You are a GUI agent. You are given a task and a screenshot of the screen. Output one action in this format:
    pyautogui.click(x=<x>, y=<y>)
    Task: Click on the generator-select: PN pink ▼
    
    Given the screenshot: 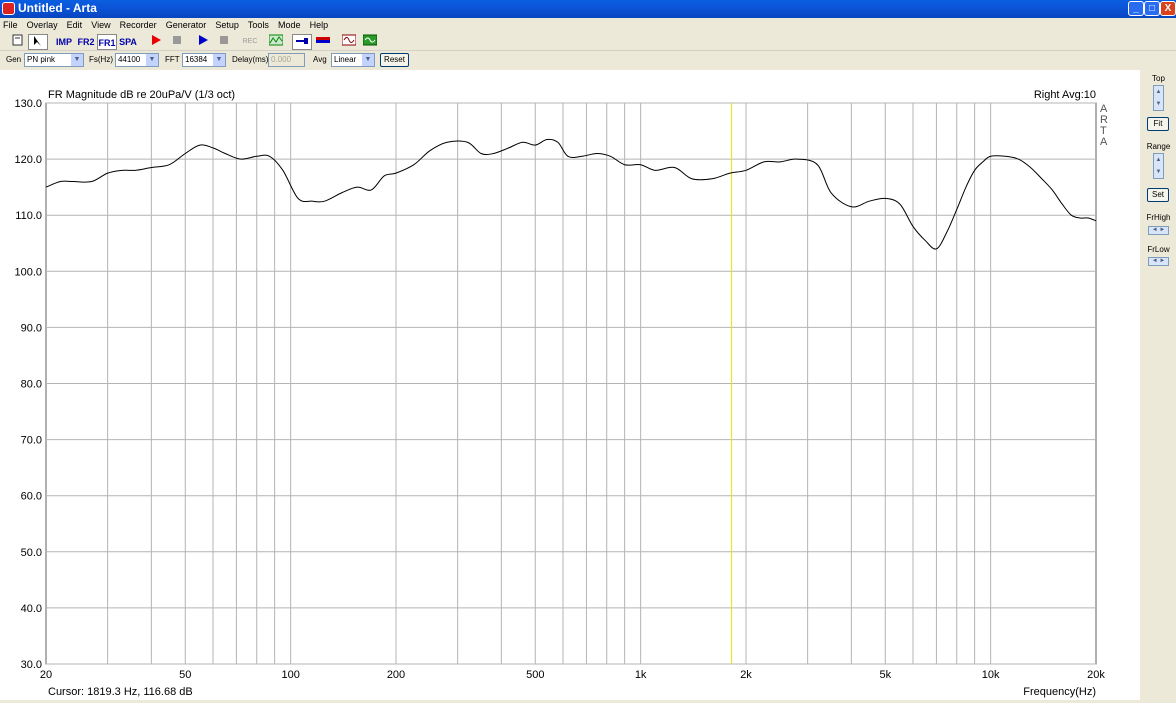 What is the action you would take?
    pyautogui.click(x=54, y=60)
    